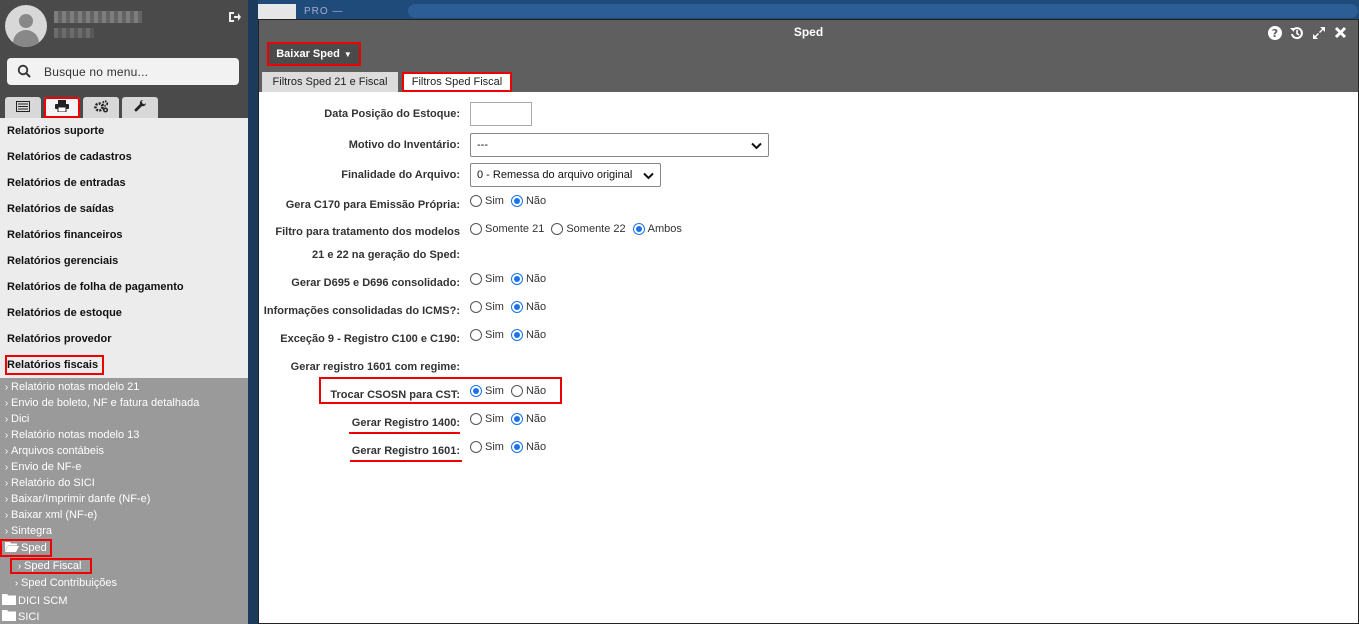 This screenshot has height=624, width=1359. I want to click on history-icon, so click(1296, 32).